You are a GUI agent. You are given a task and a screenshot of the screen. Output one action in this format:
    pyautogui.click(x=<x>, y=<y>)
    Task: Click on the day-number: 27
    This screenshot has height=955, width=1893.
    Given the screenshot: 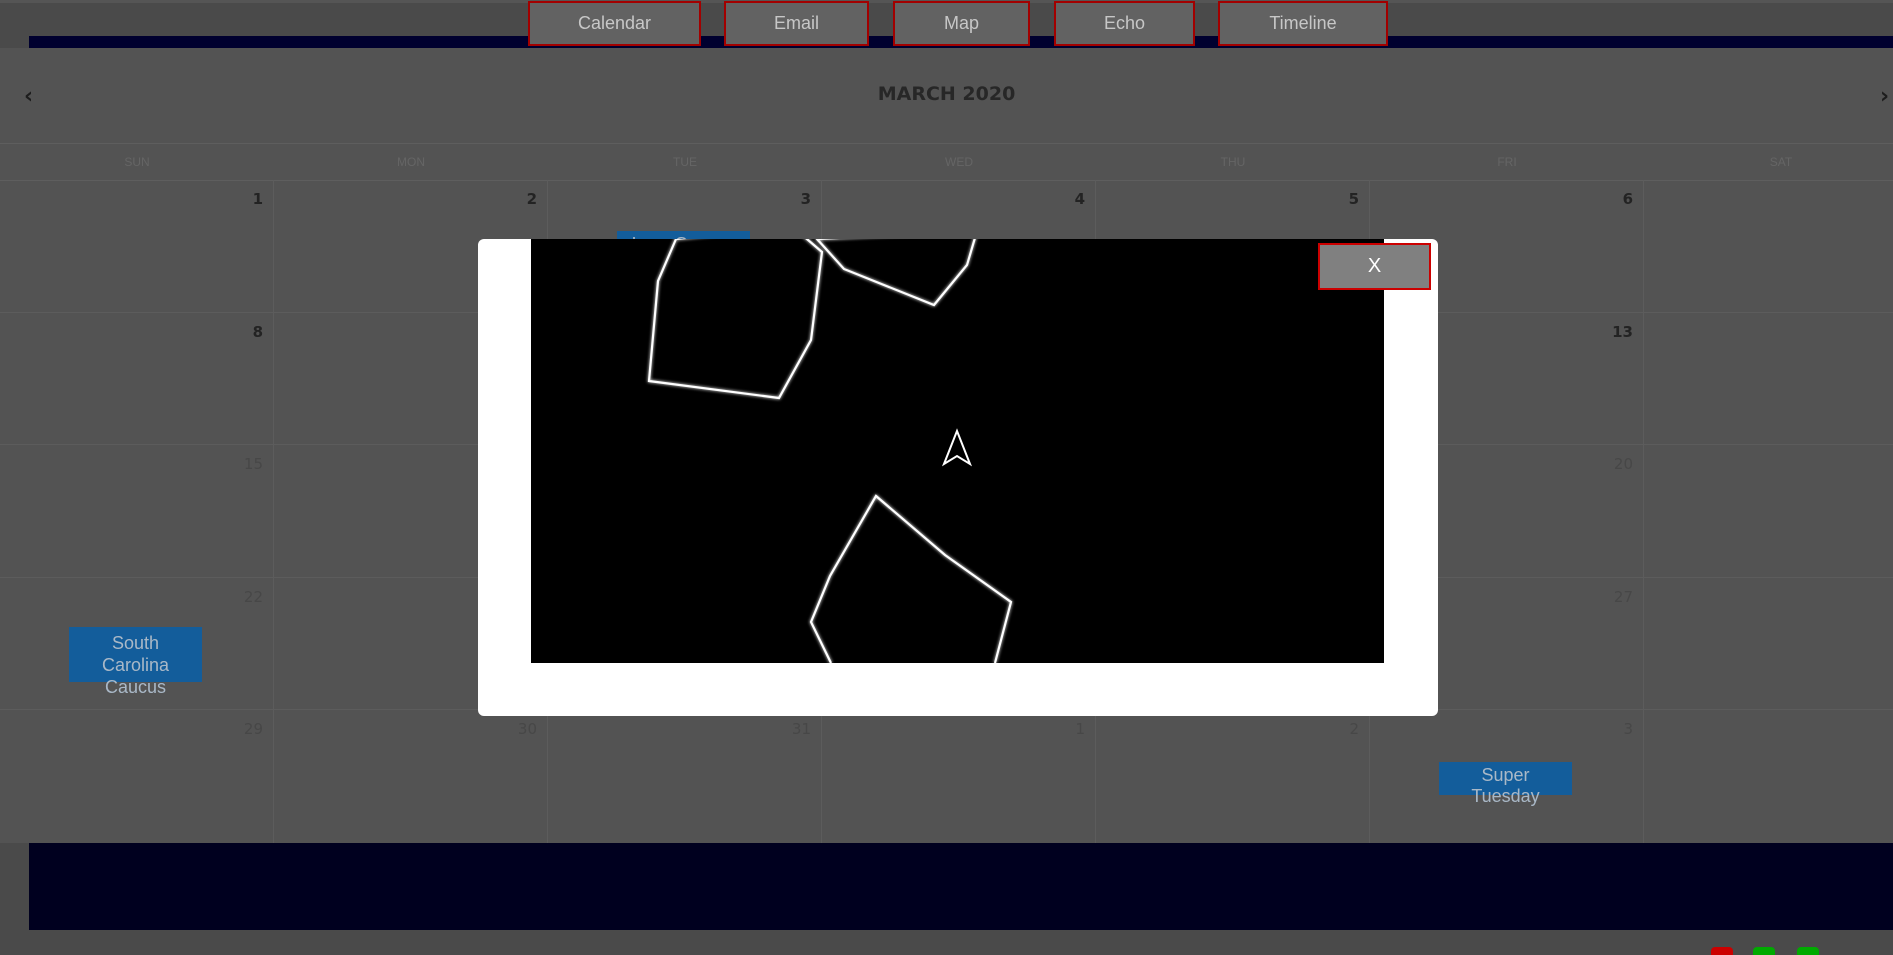 What is the action you would take?
    pyautogui.click(x=1623, y=596)
    